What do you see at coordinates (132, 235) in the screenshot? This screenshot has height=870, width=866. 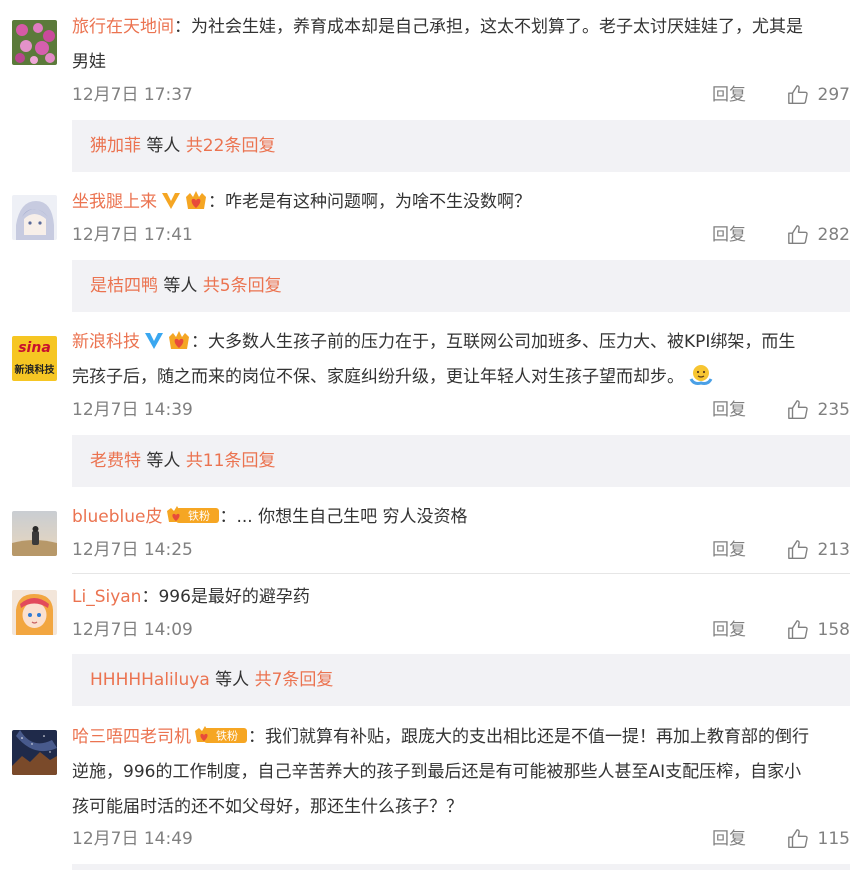 I see `comment-time: 12月7日 17:41` at bounding box center [132, 235].